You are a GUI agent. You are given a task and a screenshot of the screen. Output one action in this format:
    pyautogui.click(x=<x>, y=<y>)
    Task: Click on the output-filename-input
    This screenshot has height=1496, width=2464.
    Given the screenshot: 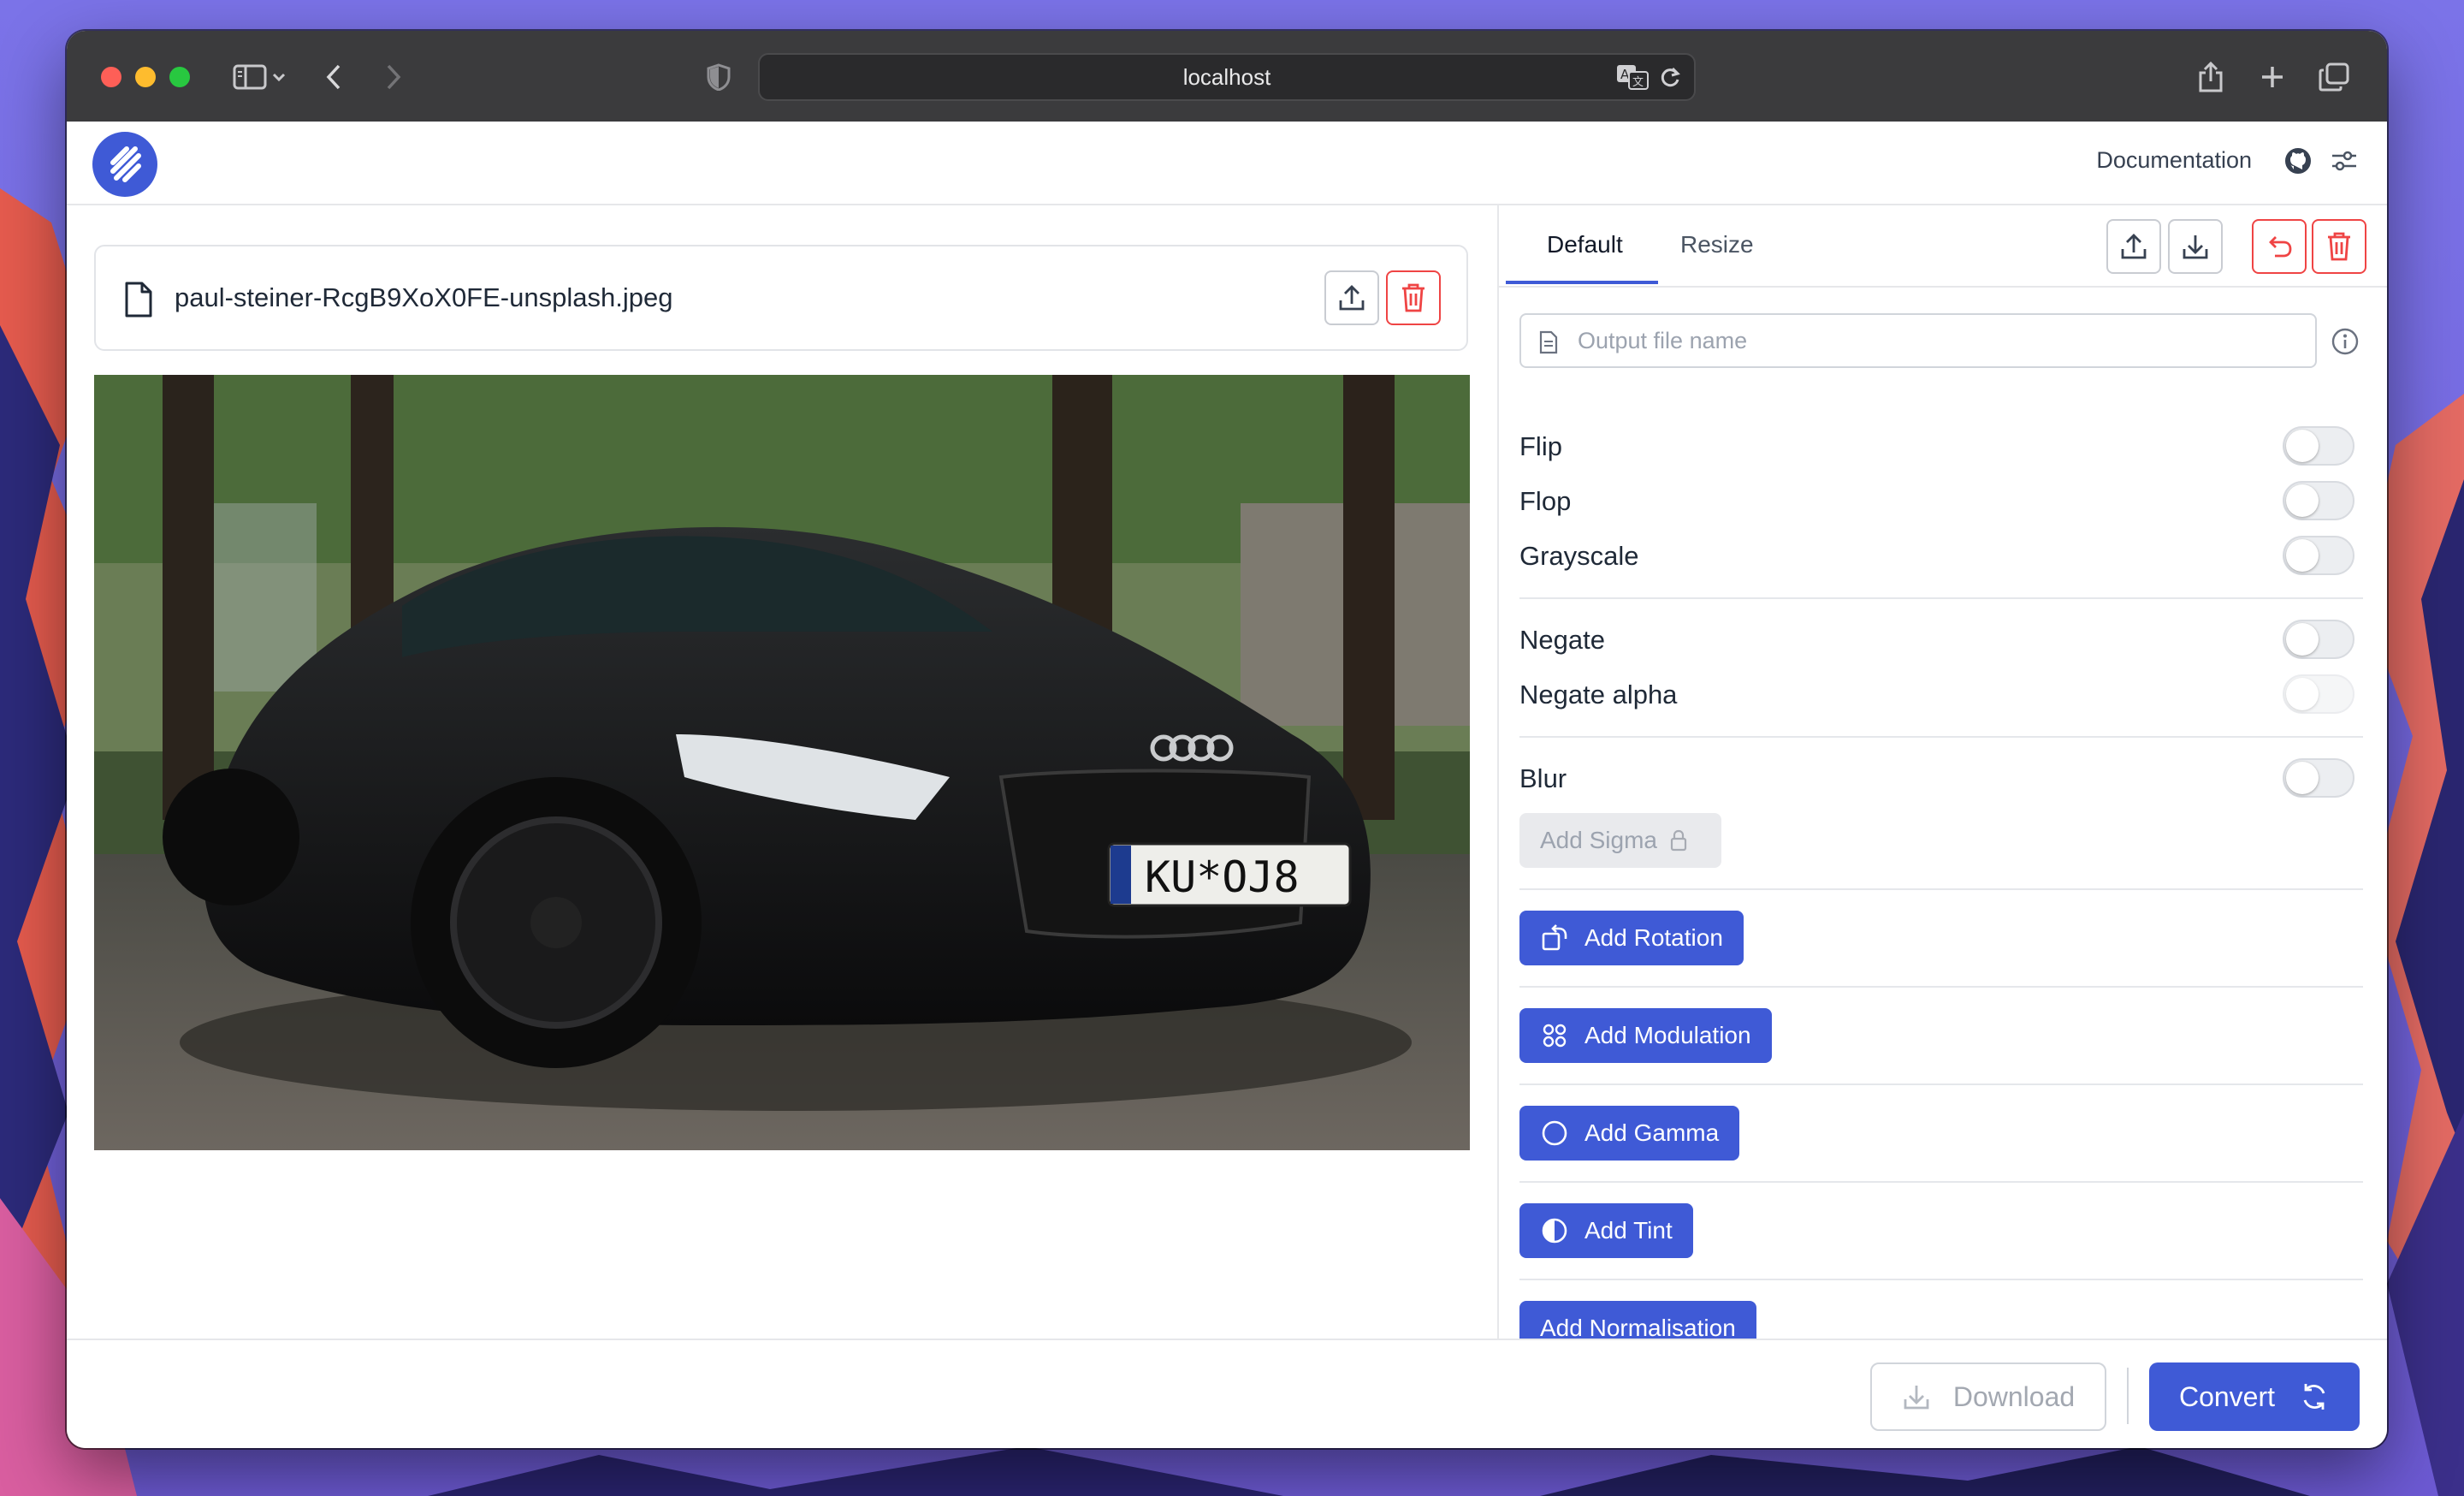 What is the action you would take?
    pyautogui.click(x=1945, y=340)
    